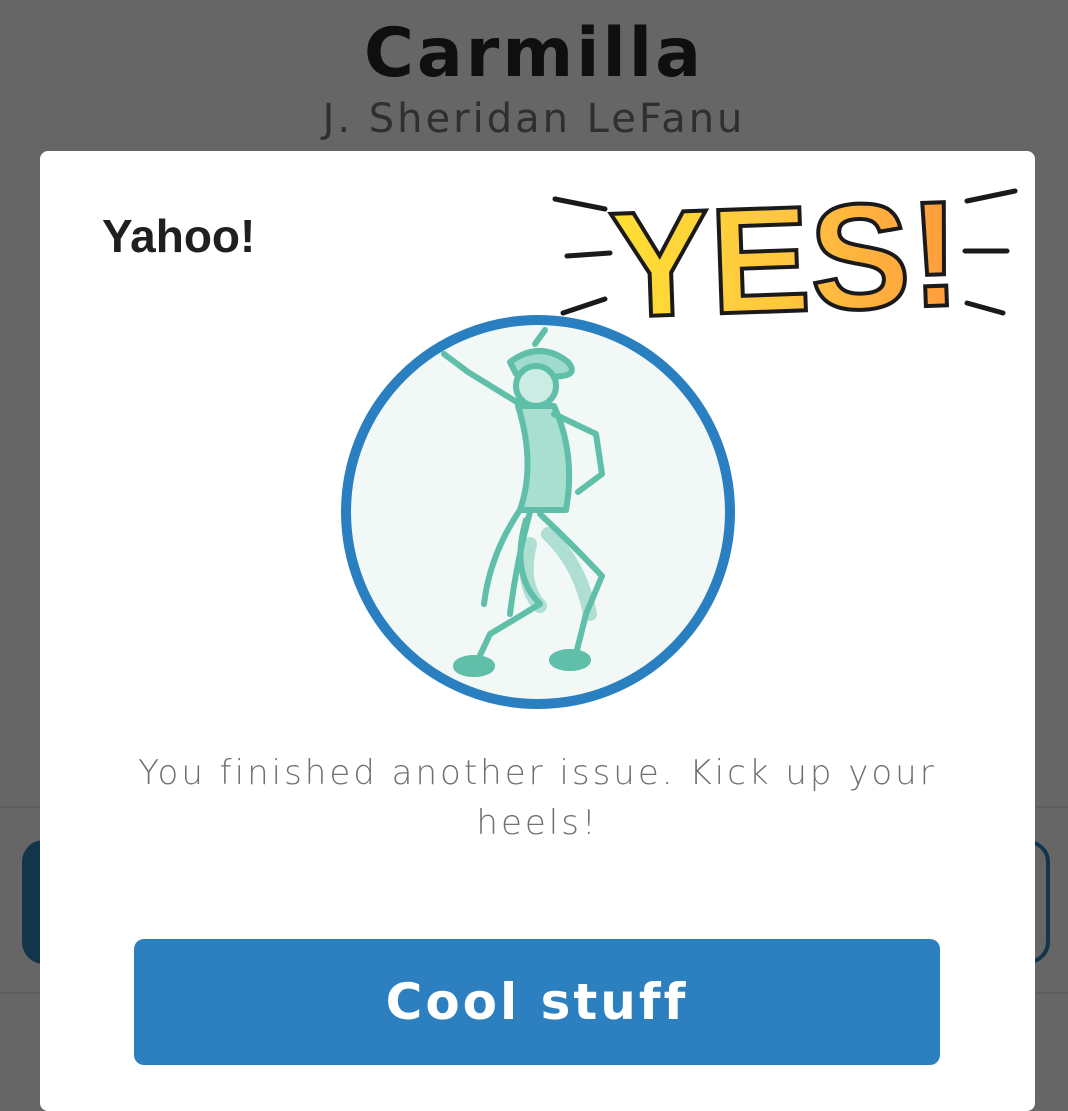 The width and height of the screenshot is (1068, 1111). I want to click on dialog-title: Yahoo!, so click(179, 236).